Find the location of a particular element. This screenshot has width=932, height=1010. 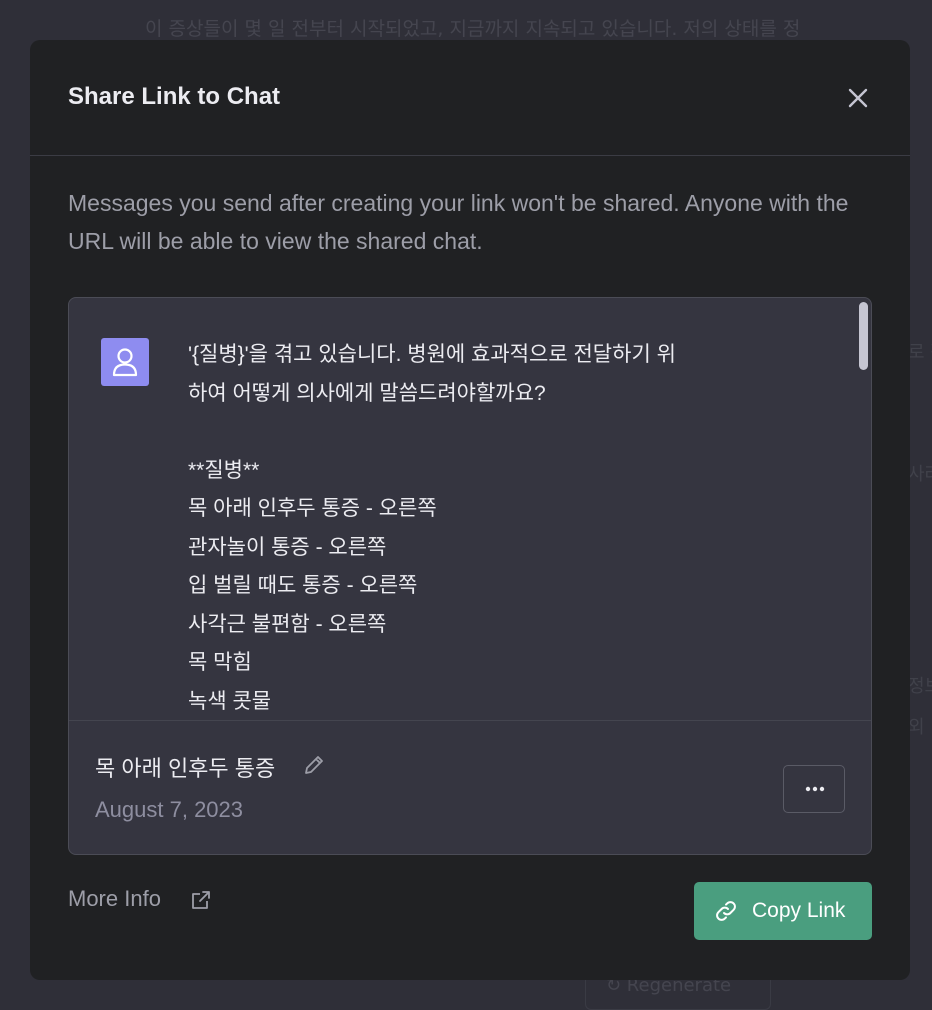

edit-title-button is located at coordinates (314, 765).